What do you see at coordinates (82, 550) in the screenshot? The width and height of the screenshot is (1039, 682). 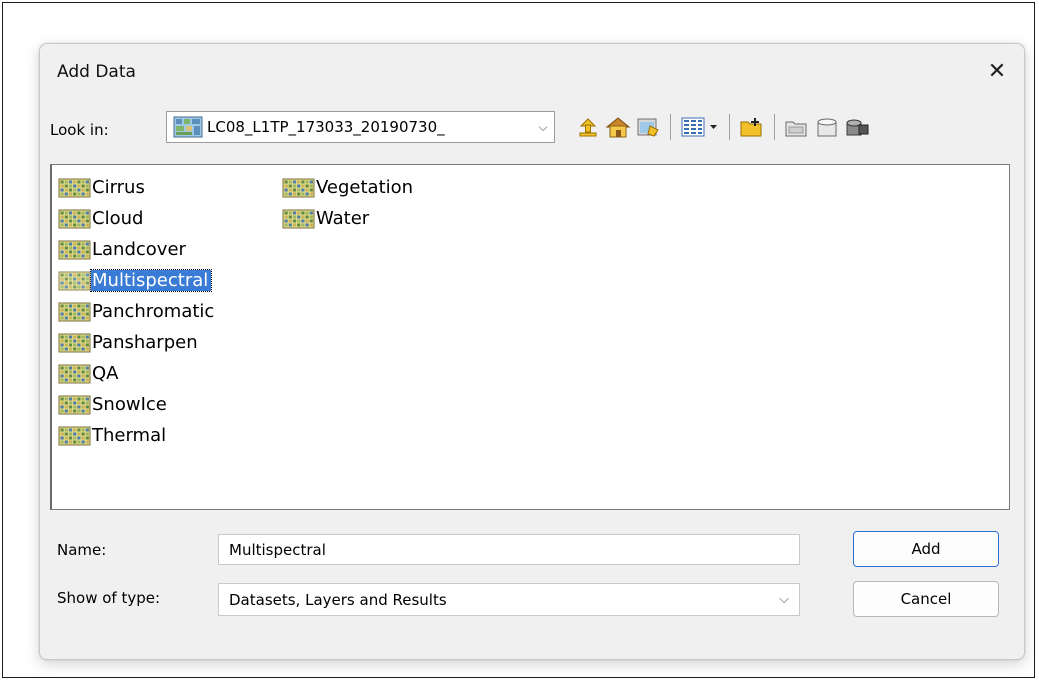 I see `name-label: Name:` at bounding box center [82, 550].